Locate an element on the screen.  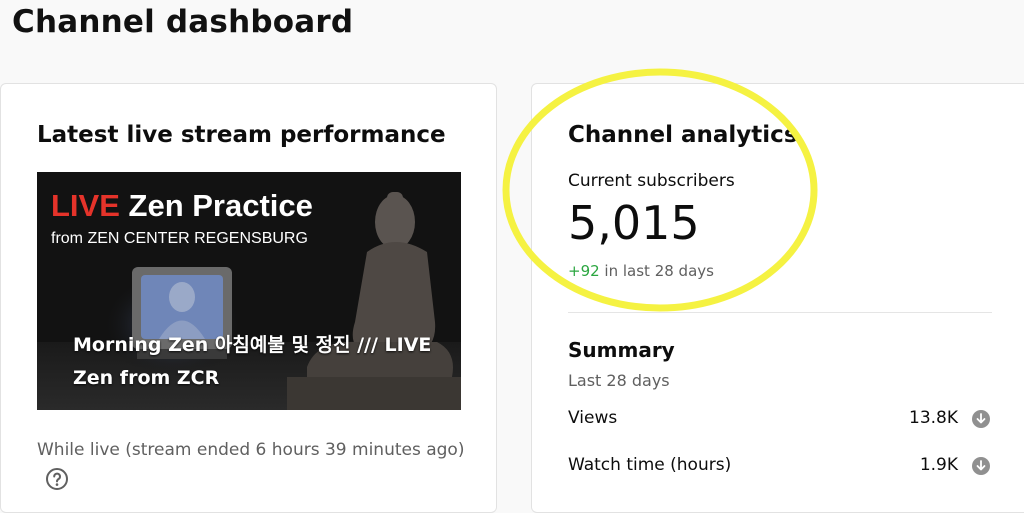
metric-value: 13.8K is located at coordinates (933, 418).